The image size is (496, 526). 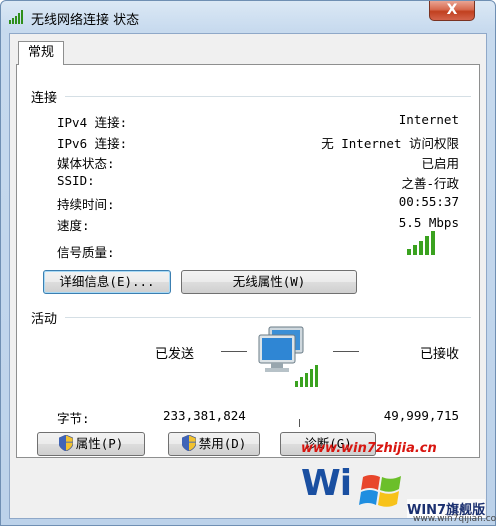 What do you see at coordinates (86, 204) in the screenshot?
I see `duration-label: 持续时间:` at bounding box center [86, 204].